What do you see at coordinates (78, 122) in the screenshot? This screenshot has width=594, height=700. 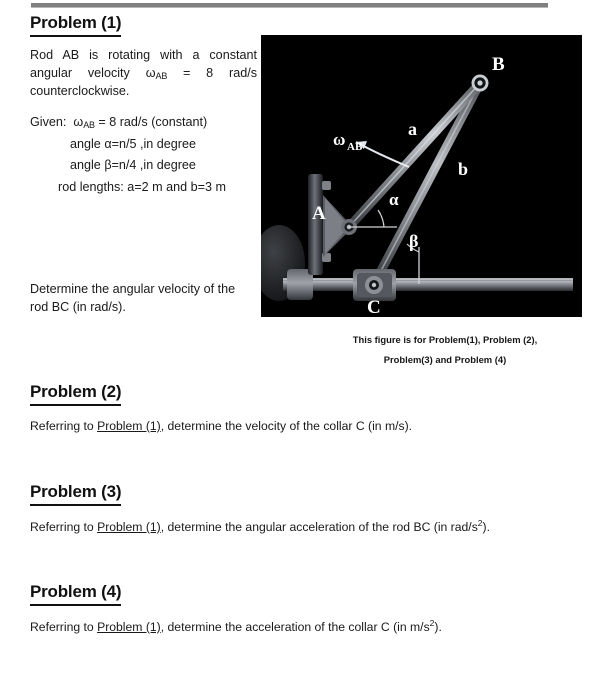 I see `given-omega-symbol: ω` at bounding box center [78, 122].